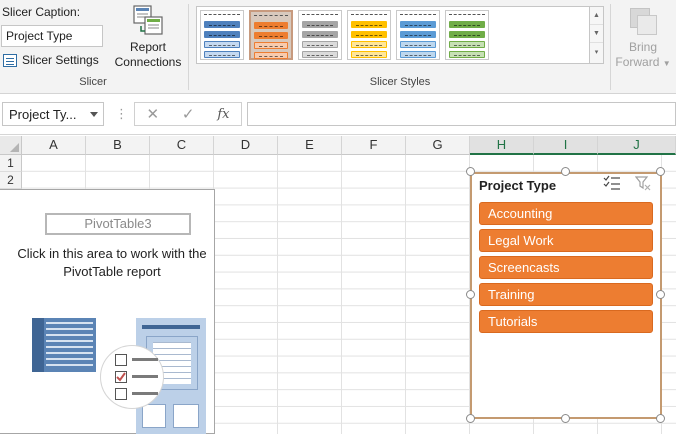  What do you see at coordinates (461, 114) in the screenshot?
I see `formula-input` at bounding box center [461, 114].